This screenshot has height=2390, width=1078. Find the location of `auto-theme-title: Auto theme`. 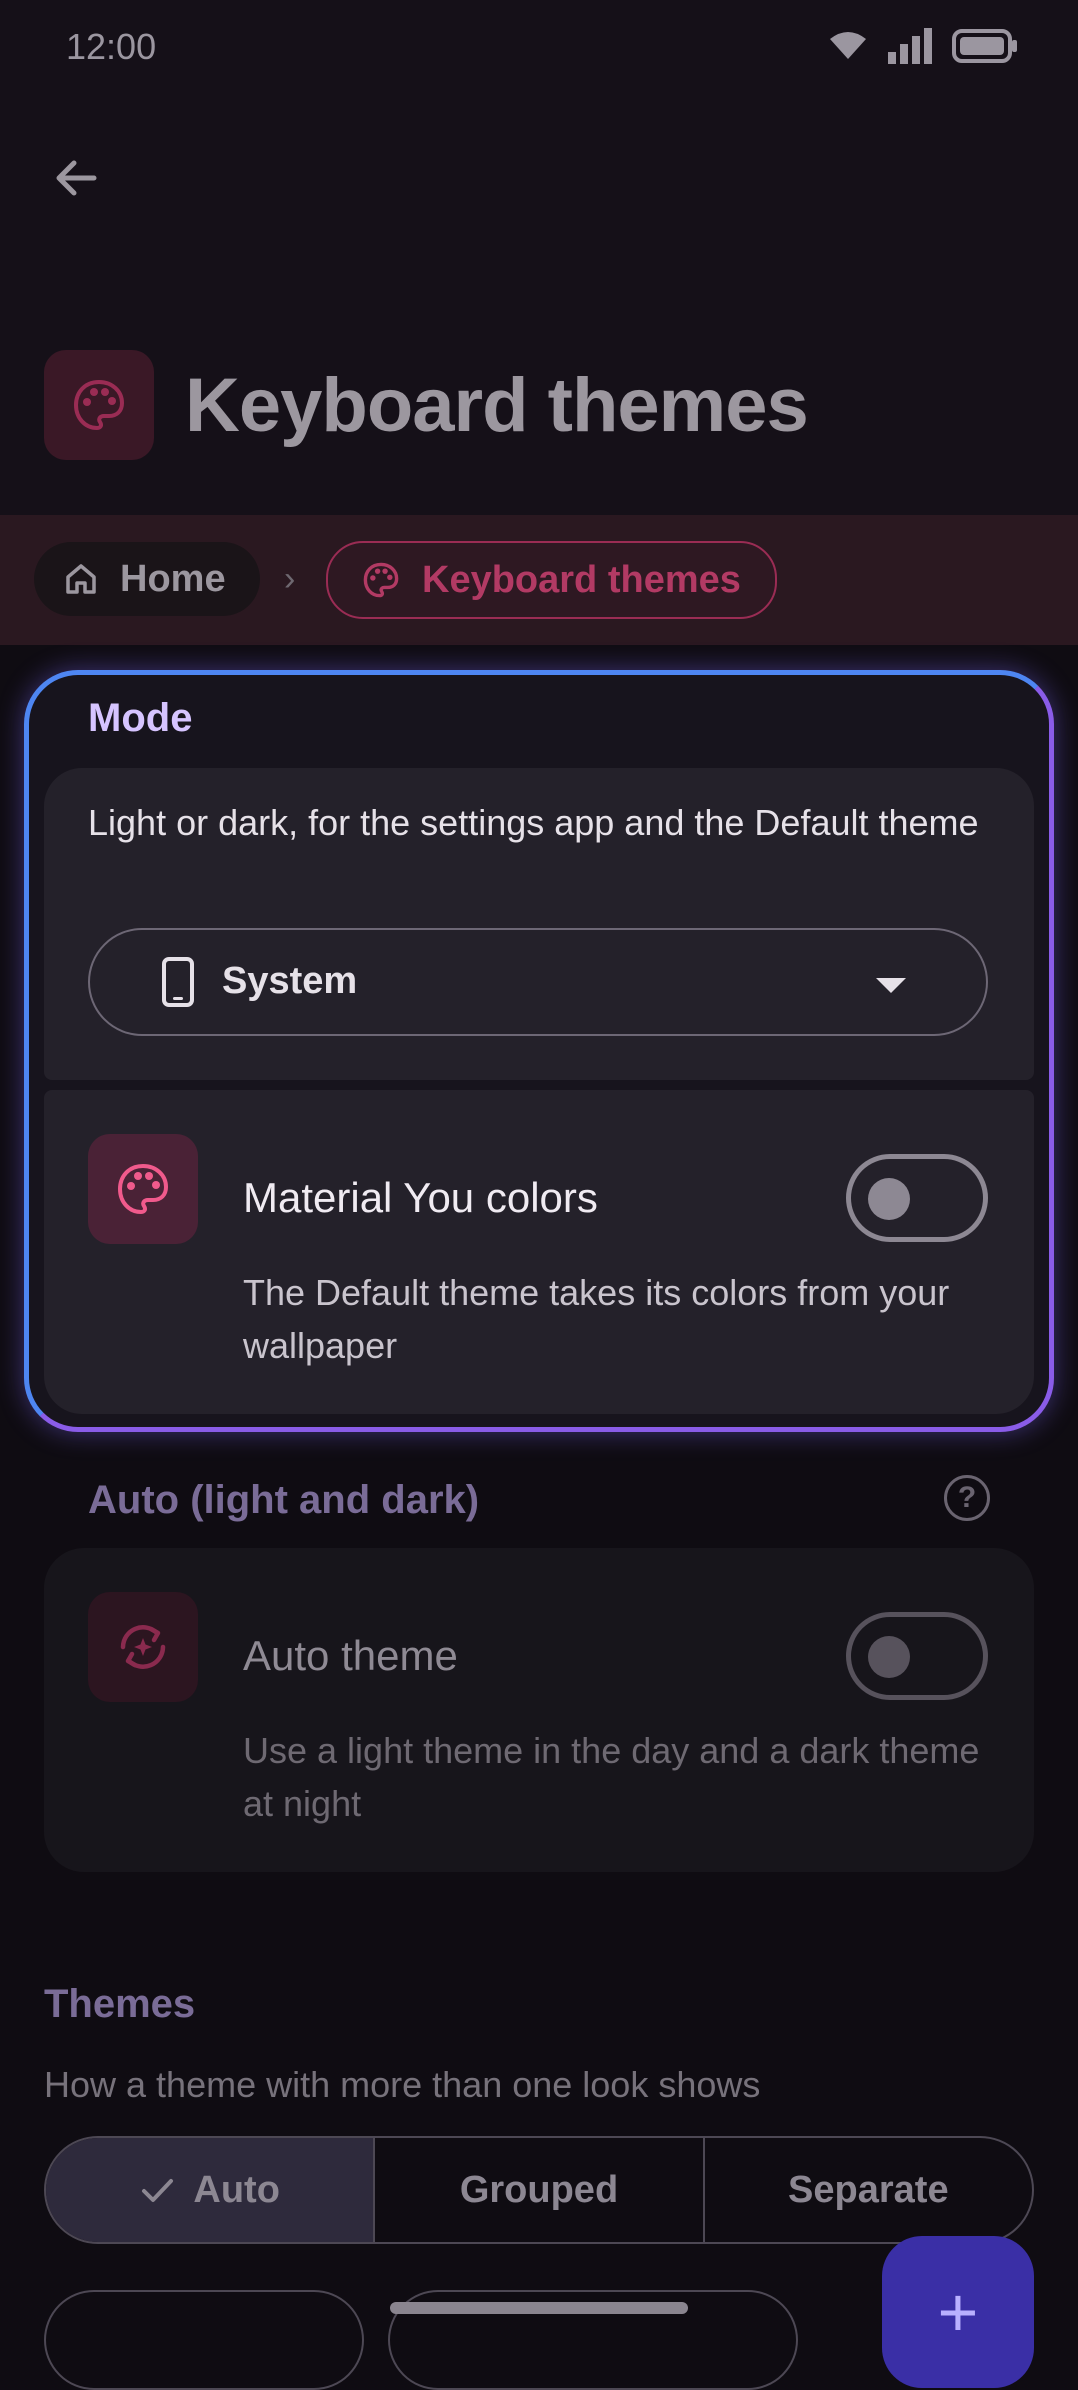

auto-theme-title: Auto theme is located at coordinates (350, 1655).